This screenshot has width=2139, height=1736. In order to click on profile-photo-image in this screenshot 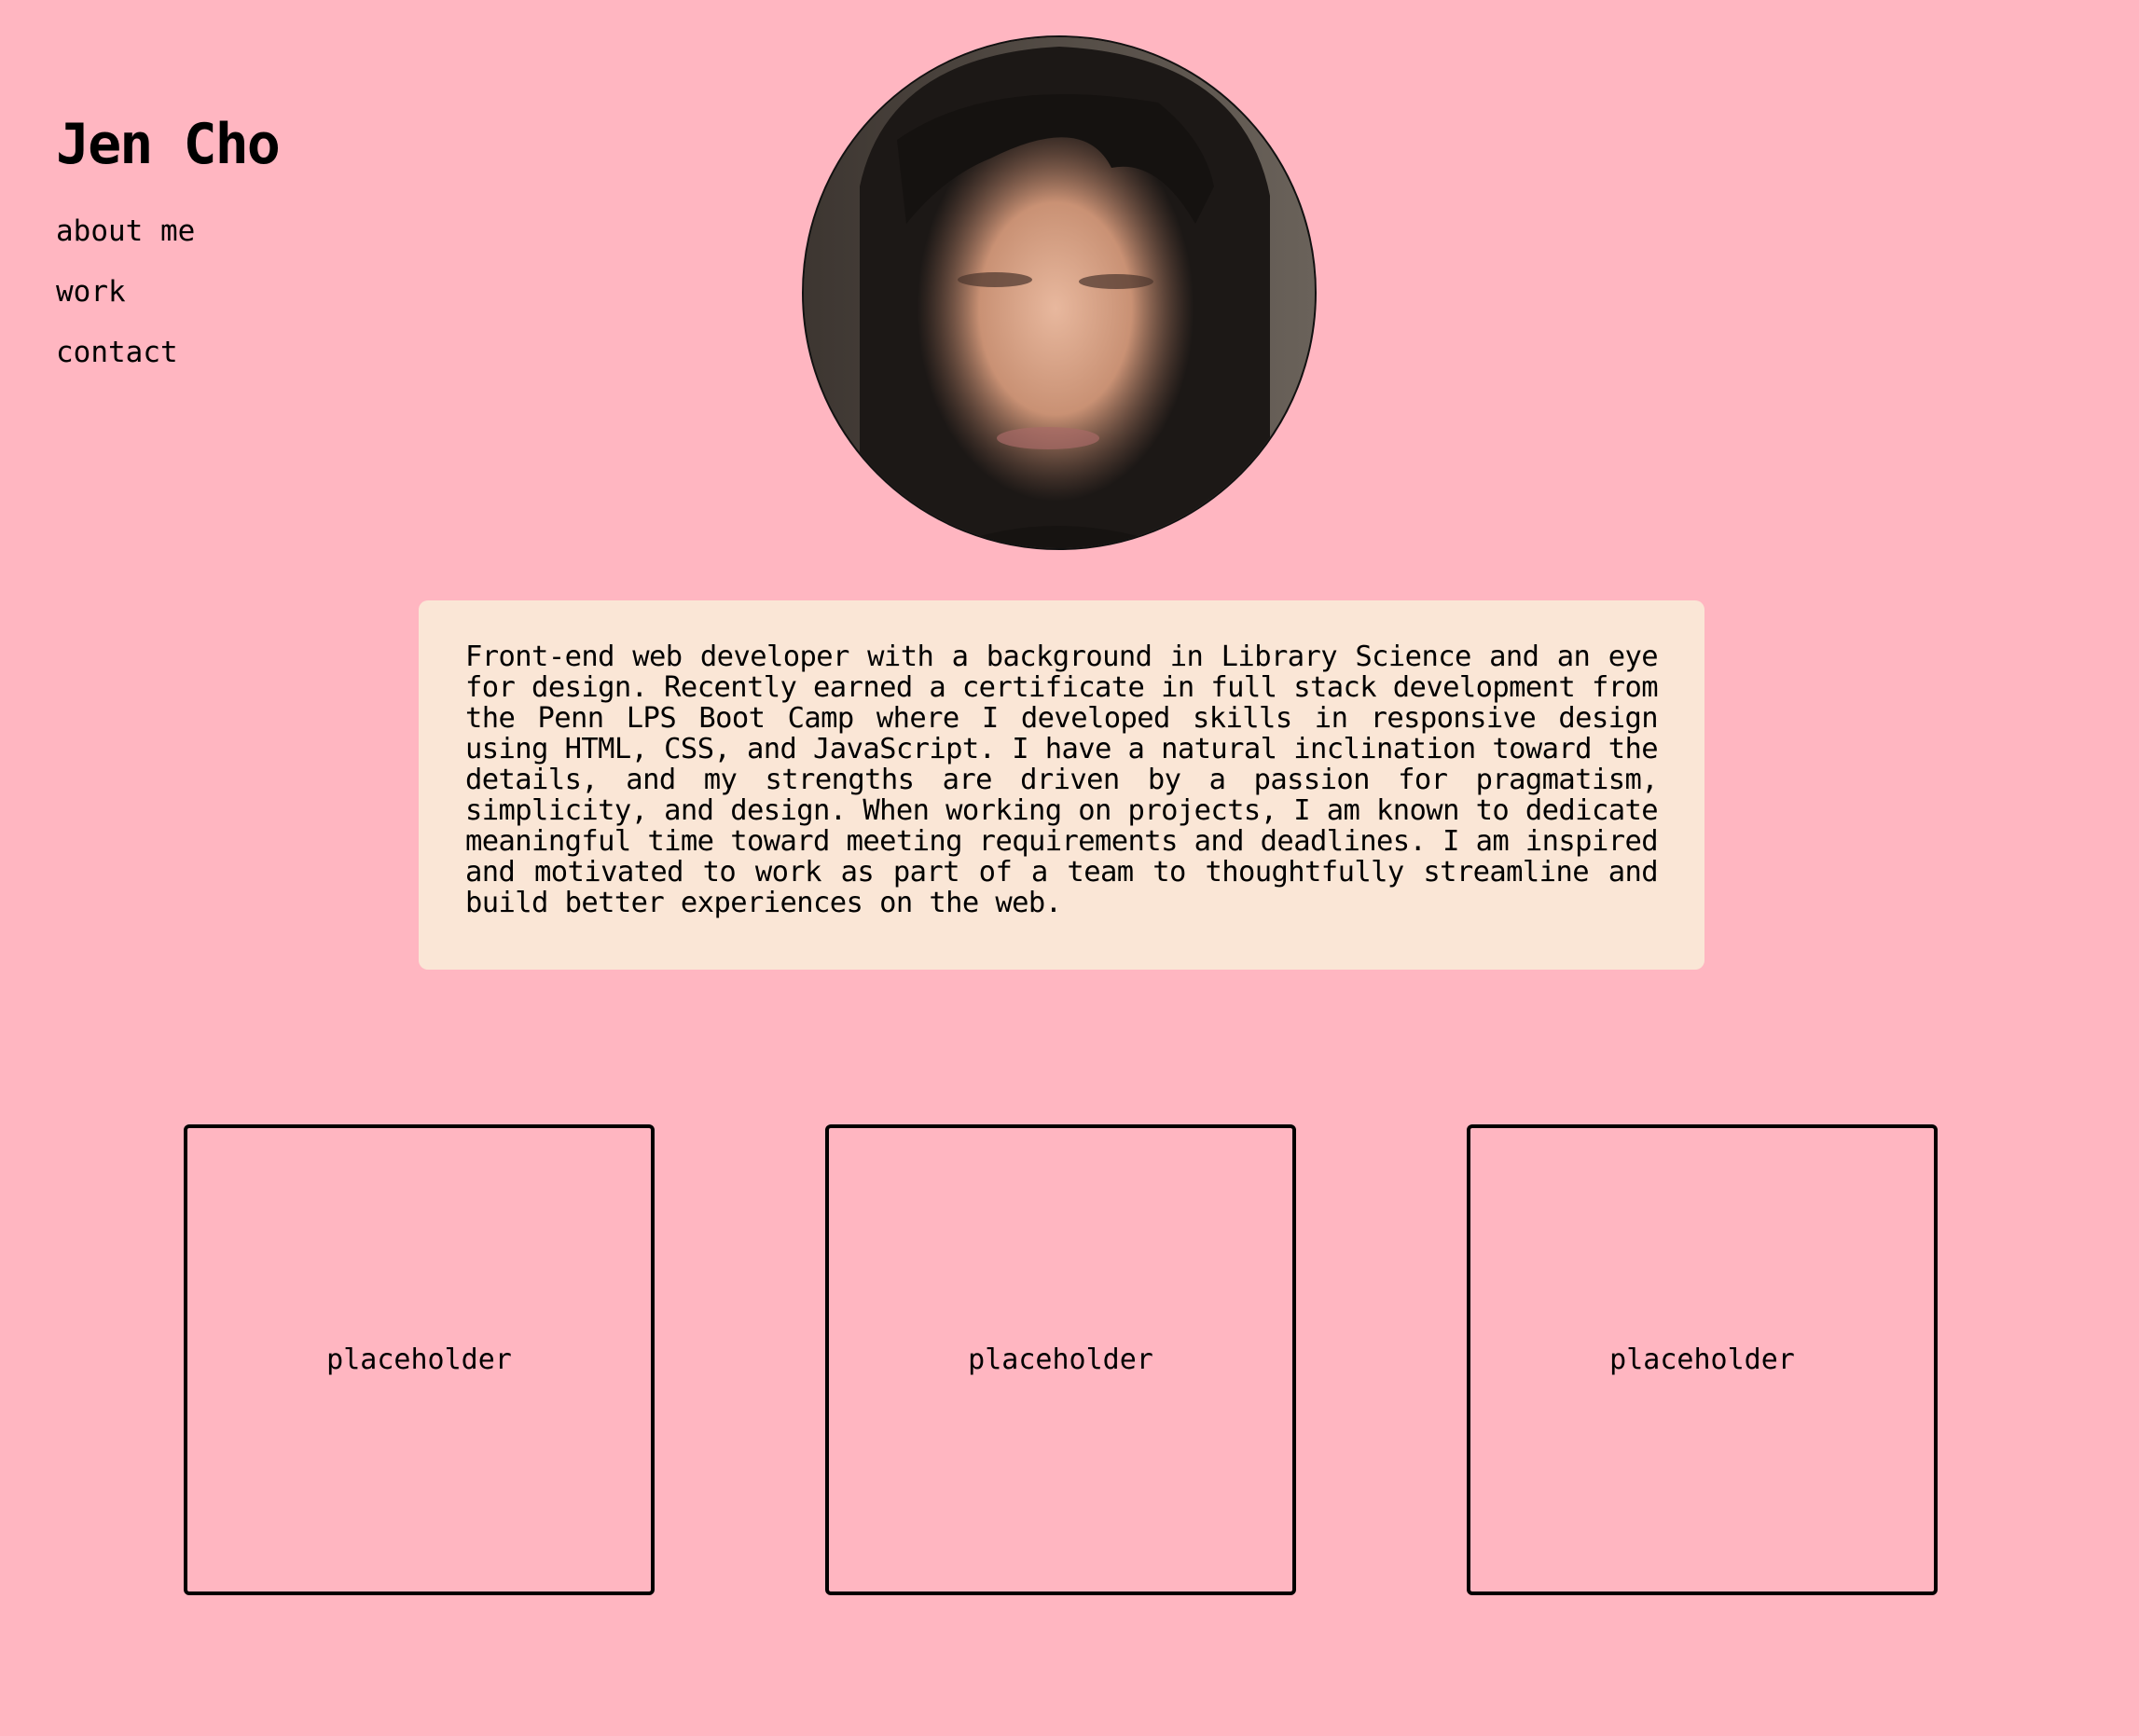, I will do `click(1060, 292)`.